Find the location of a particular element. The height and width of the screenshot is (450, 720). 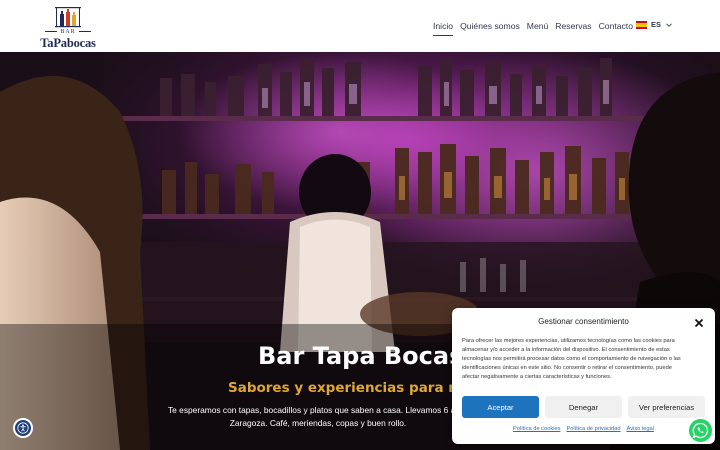

accessibility-icon is located at coordinates (23, 428).